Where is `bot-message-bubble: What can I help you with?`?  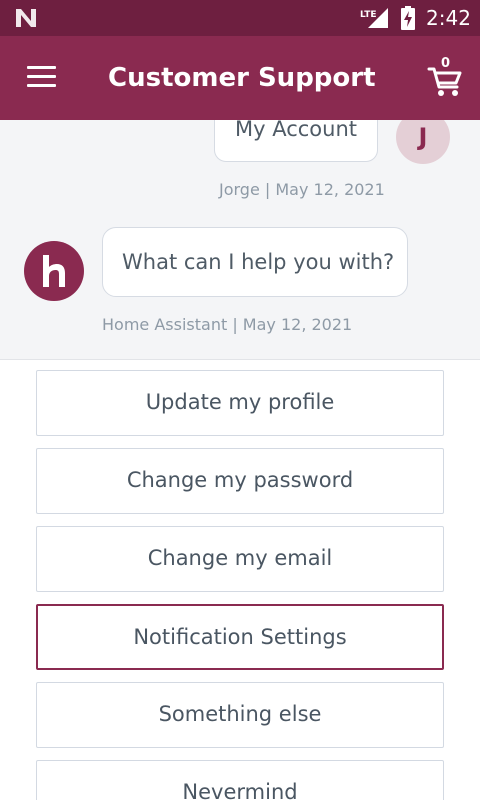 bot-message-bubble: What can I help you with? is located at coordinates (255, 262).